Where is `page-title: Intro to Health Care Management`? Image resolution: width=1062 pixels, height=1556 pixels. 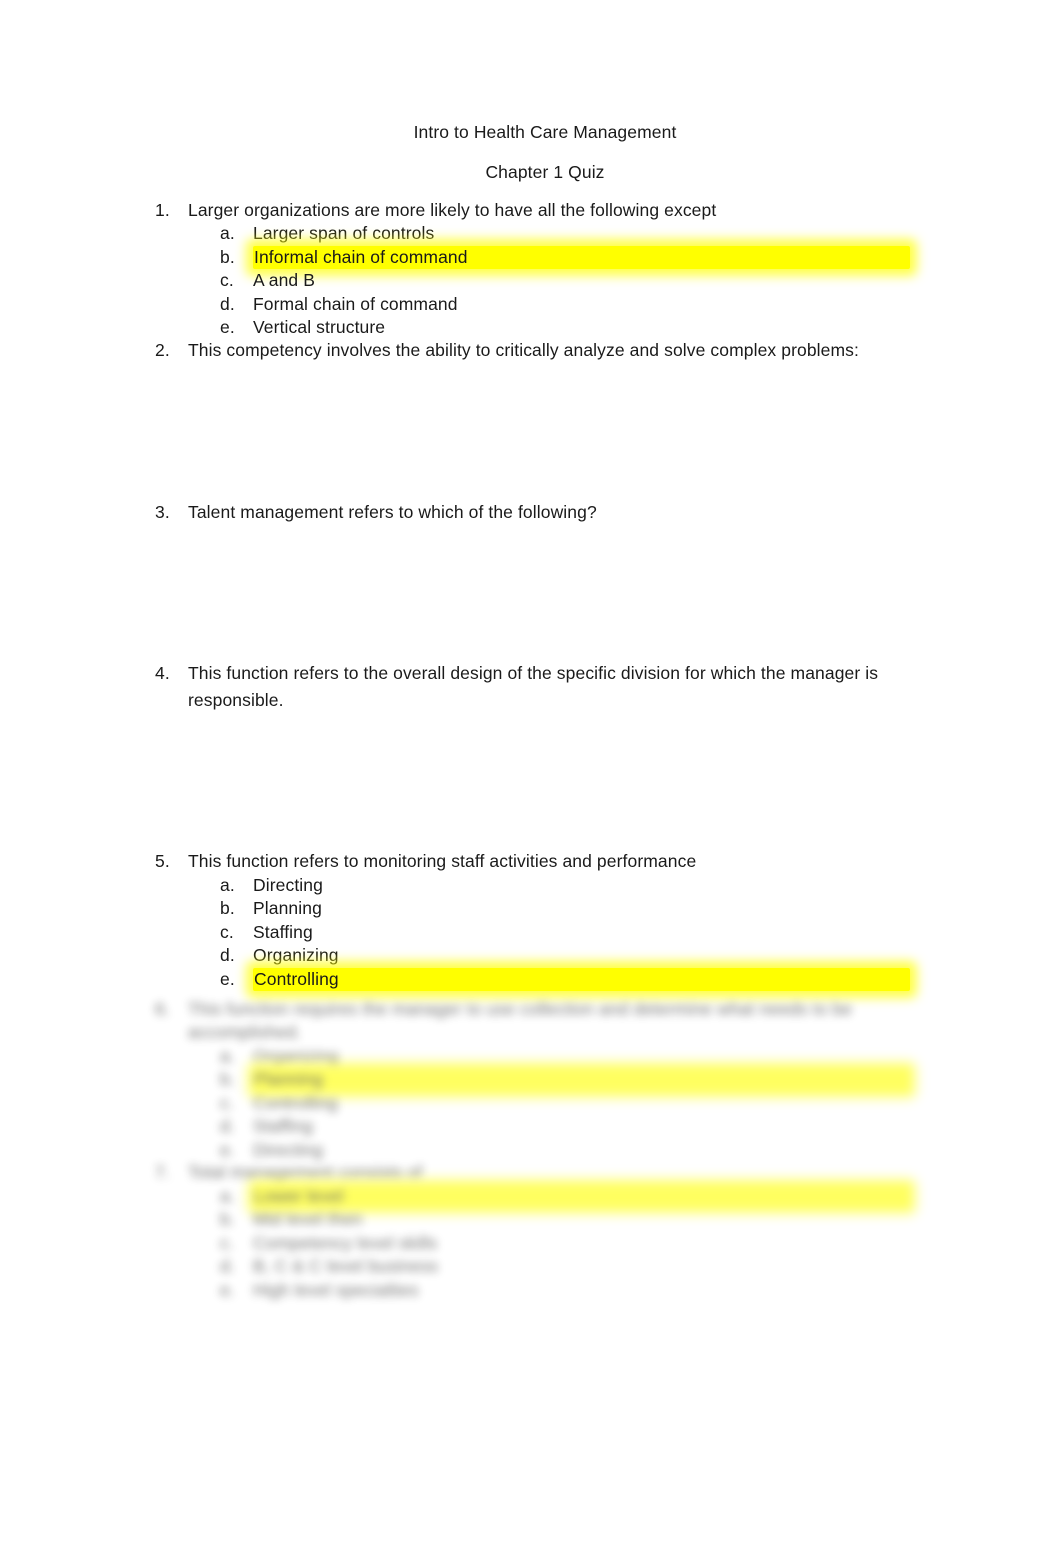
page-title: Intro to Health Care Management is located at coordinates (545, 132).